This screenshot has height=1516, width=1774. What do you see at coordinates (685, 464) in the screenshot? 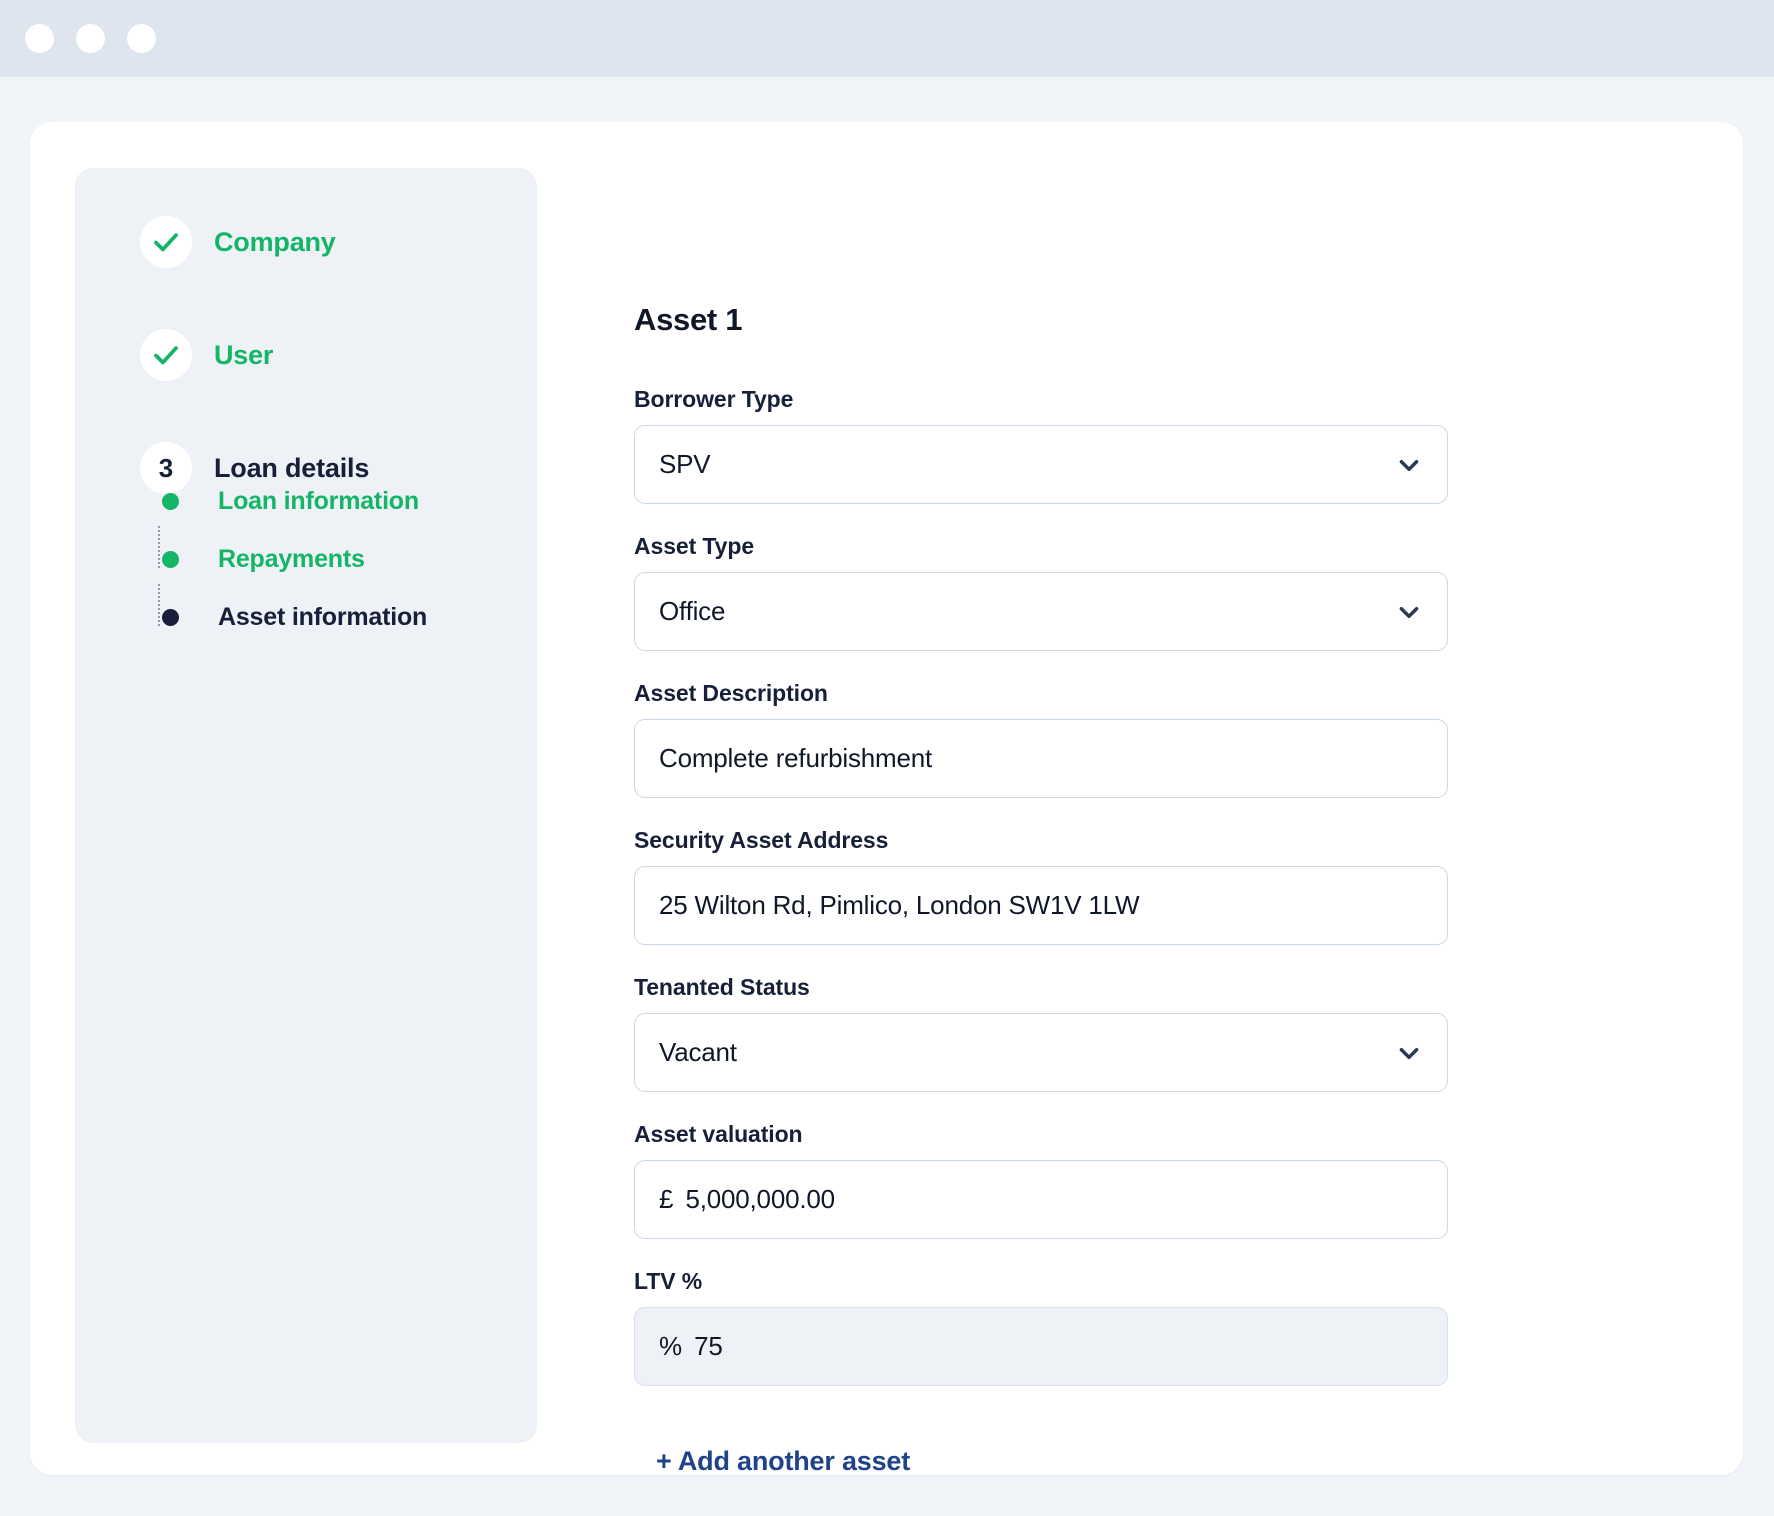
I see `borrower-type-value: SPV` at bounding box center [685, 464].